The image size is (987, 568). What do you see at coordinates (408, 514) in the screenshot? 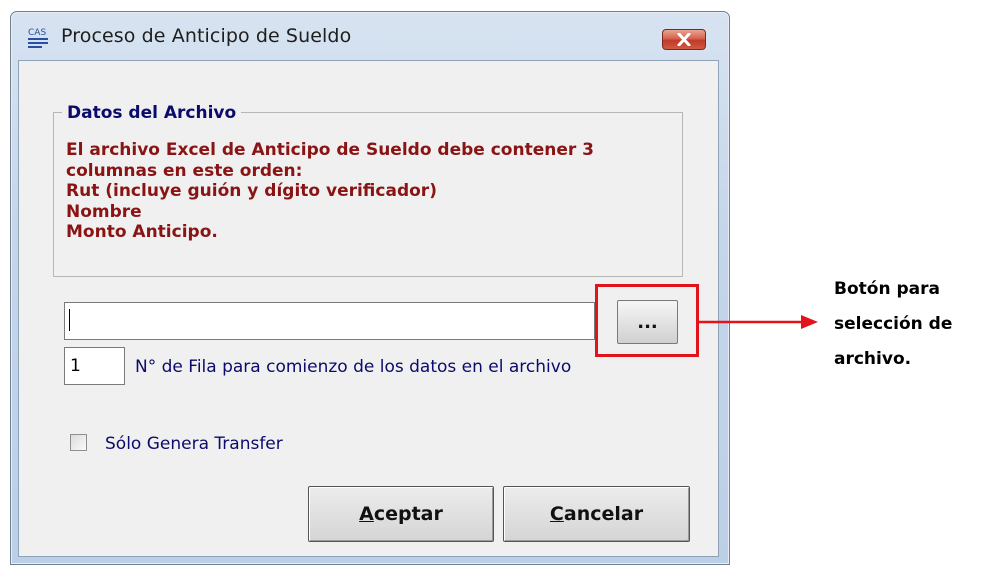
I see `accept-label-rest: ceptar` at bounding box center [408, 514].